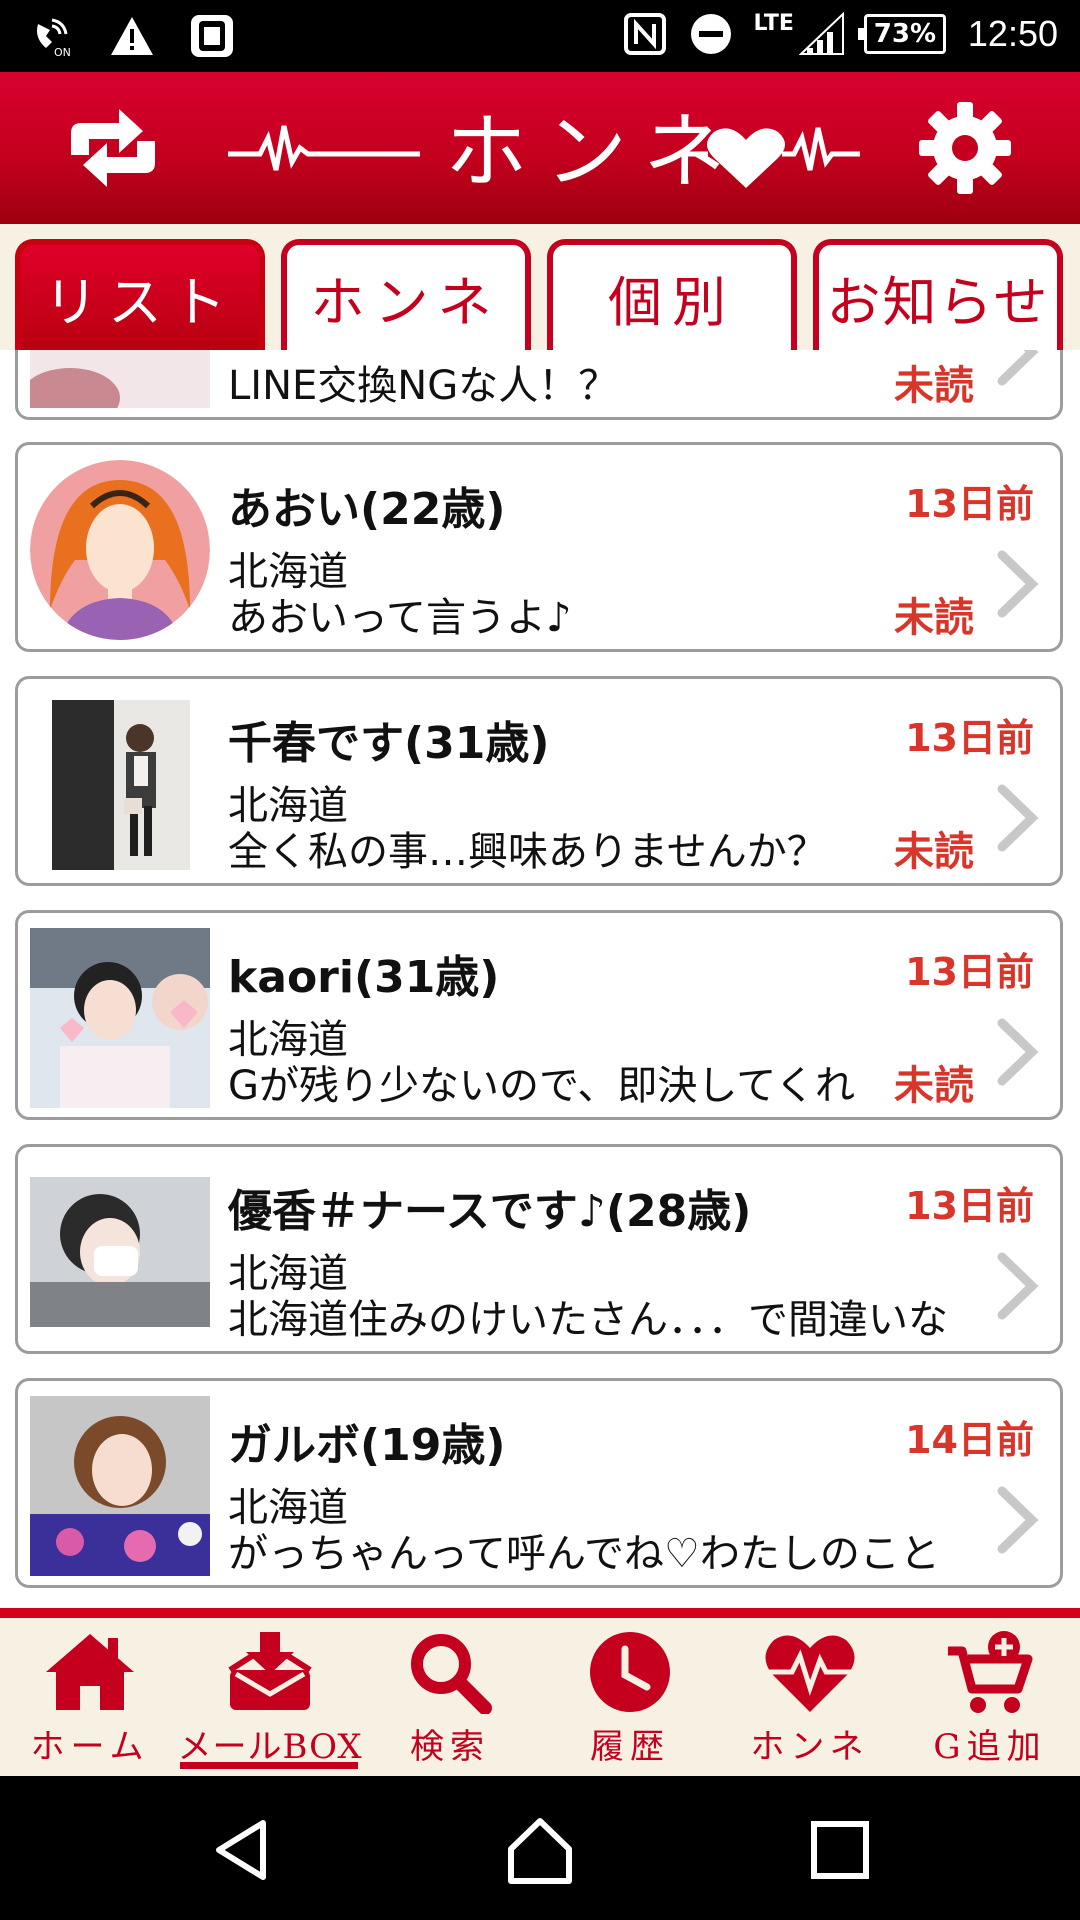 The height and width of the screenshot is (1920, 1080). I want to click on sender-name: ガルボ(19歳), so click(367, 1445).